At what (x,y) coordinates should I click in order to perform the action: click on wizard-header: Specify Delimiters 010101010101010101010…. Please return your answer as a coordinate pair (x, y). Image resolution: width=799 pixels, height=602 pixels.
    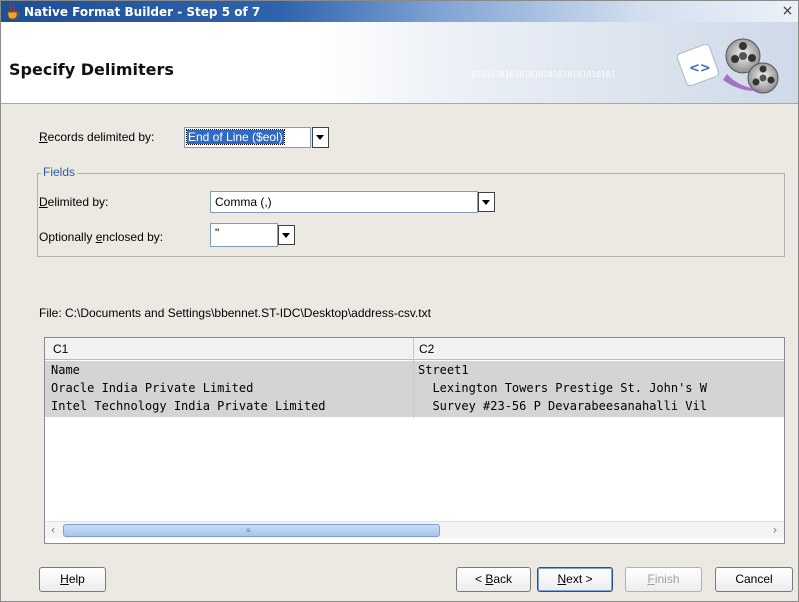
    Looking at the image, I should click on (399, 63).